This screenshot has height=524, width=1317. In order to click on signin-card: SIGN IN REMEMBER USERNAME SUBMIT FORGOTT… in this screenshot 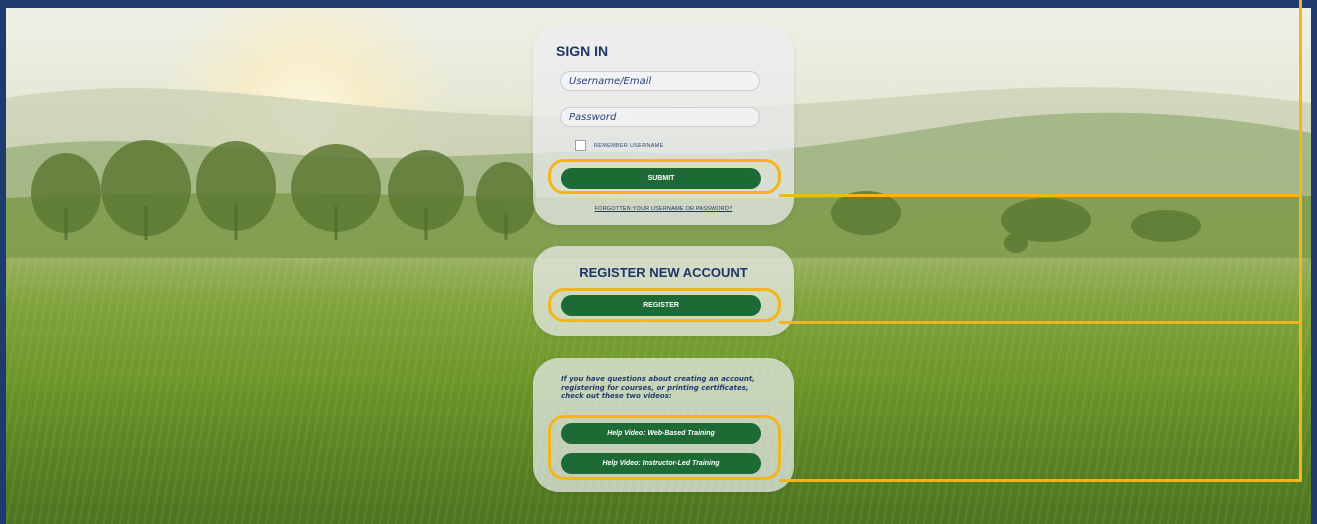, I will do `click(663, 125)`.